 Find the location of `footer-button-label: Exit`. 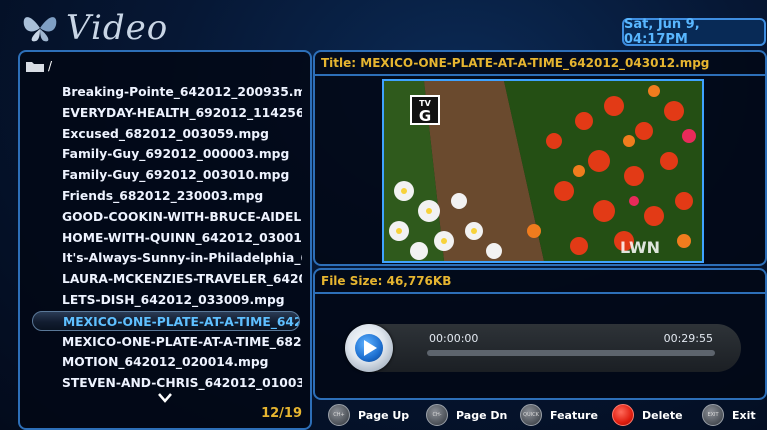

footer-button-label: Exit is located at coordinates (744, 415).